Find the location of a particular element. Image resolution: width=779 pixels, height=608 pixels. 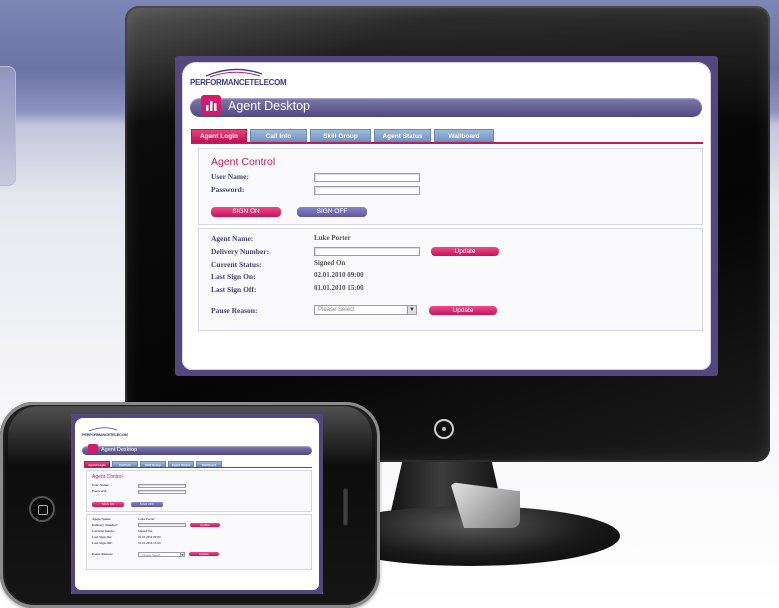

phone-page-title: Agent Desktop is located at coordinates (119, 450).